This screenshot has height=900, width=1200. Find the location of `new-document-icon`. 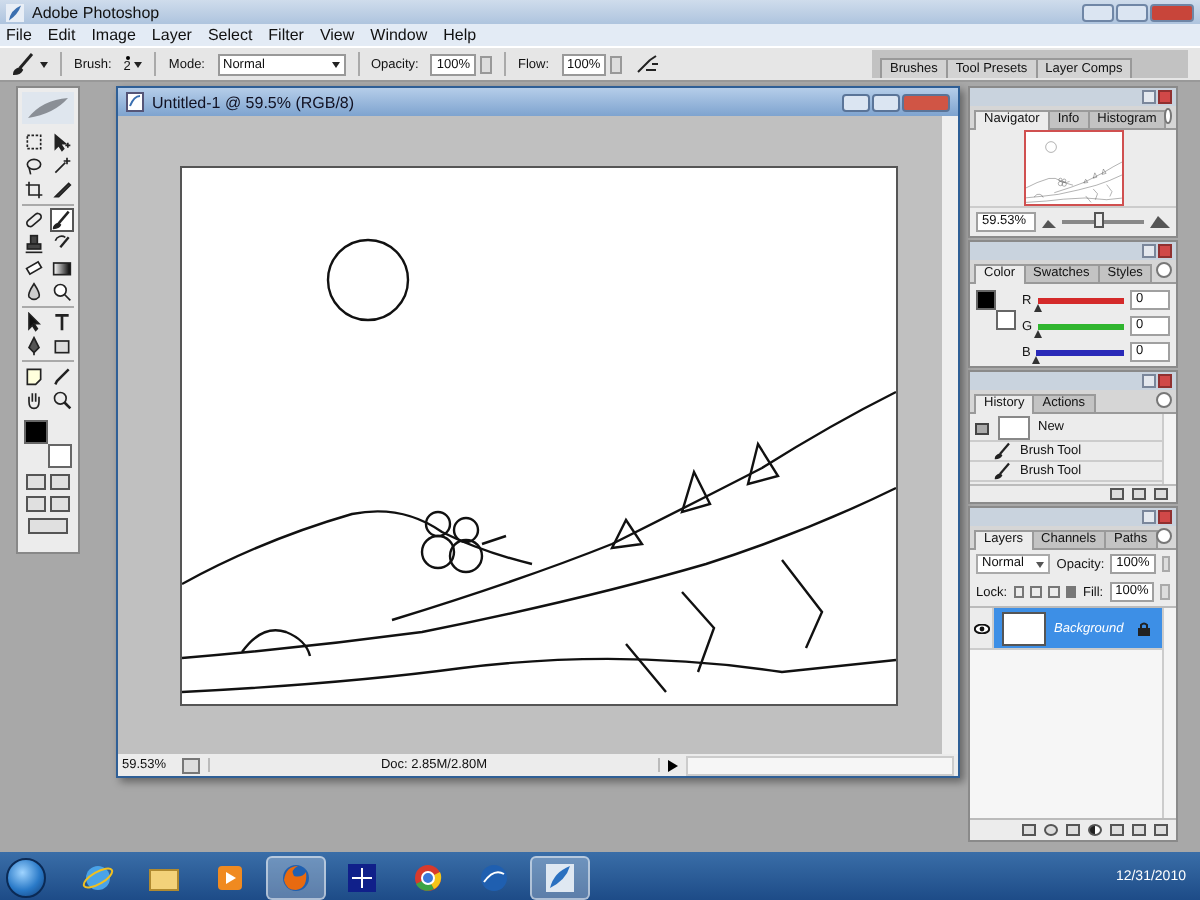

new-document-icon is located at coordinates (1117, 494).